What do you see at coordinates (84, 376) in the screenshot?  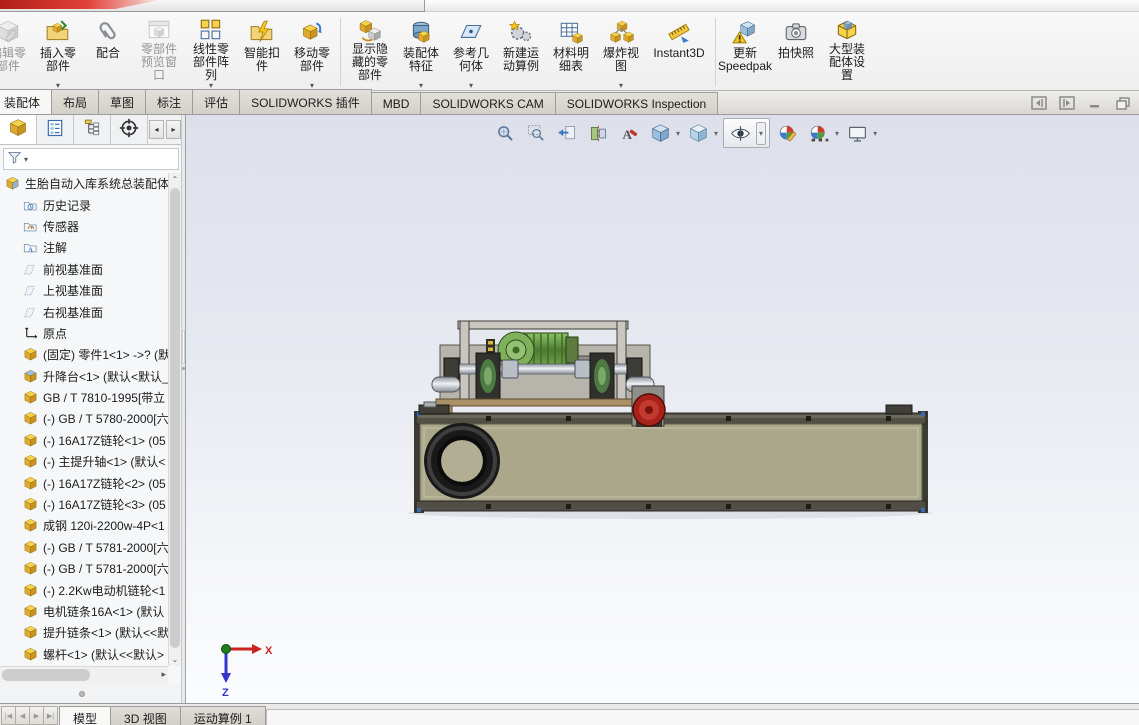 I see `tree-item-subassembly: 升降台<1> (默认<默认_` at bounding box center [84, 376].